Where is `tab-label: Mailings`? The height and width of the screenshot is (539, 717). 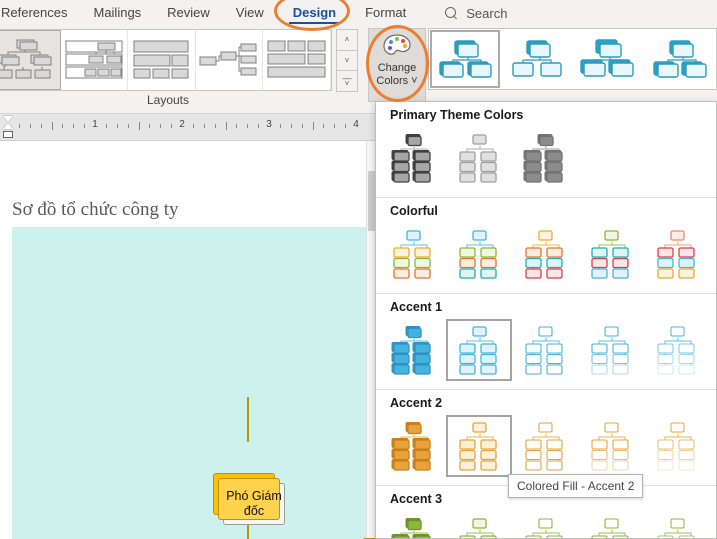 tab-label: Mailings is located at coordinates (117, 12).